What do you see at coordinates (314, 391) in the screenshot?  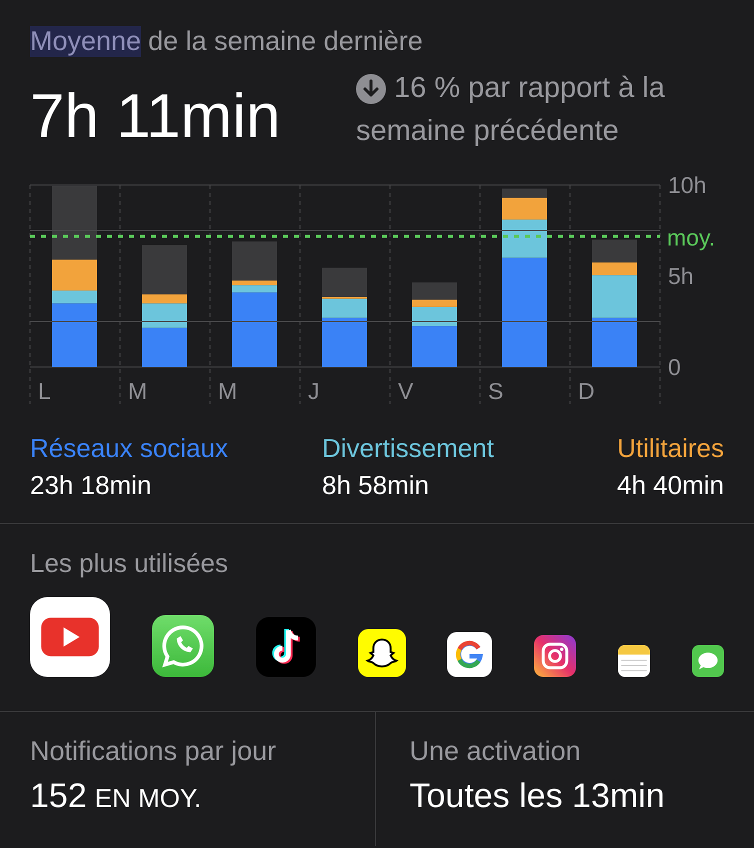 I see `day-label: J` at bounding box center [314, 391].